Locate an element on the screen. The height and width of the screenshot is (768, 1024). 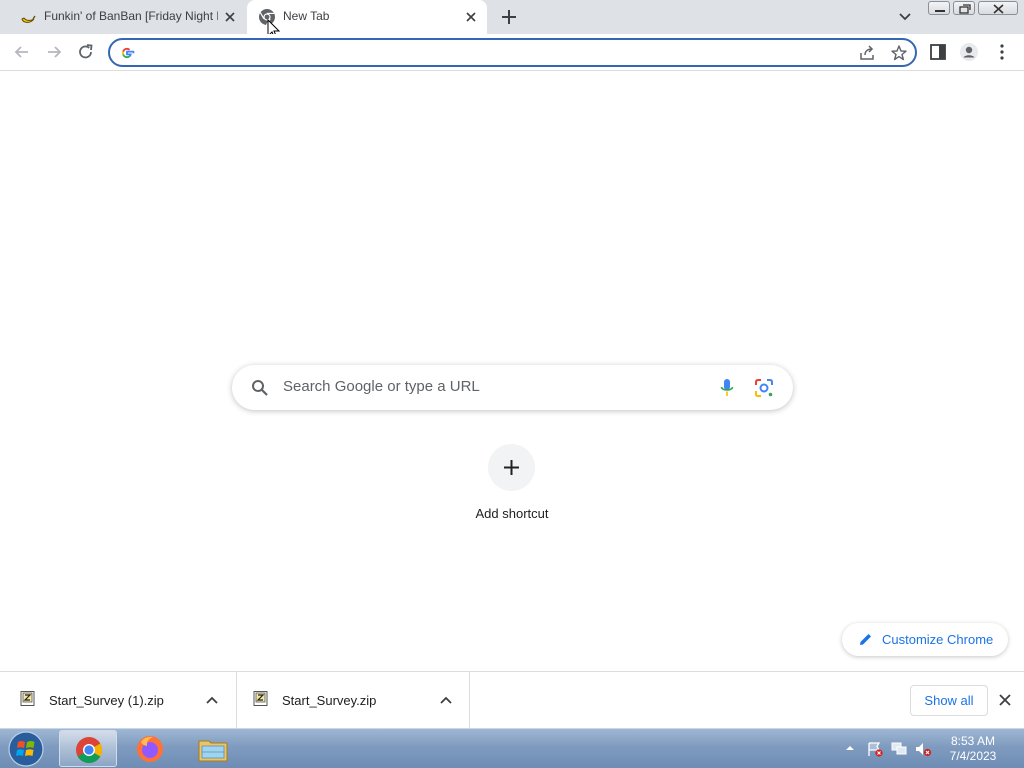
taskbar-firefox-button is located at coordinates (150, 748).